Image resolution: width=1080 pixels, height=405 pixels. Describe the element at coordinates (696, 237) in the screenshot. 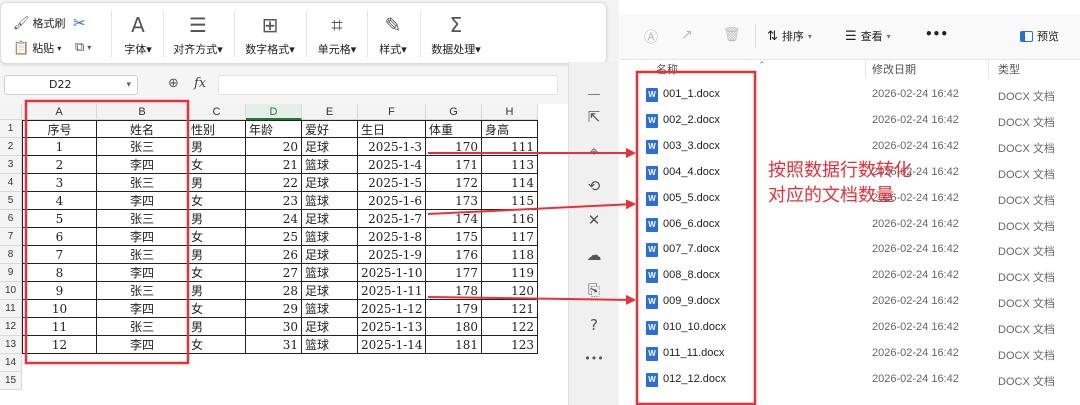

I see `highlight-box-files` at that location.